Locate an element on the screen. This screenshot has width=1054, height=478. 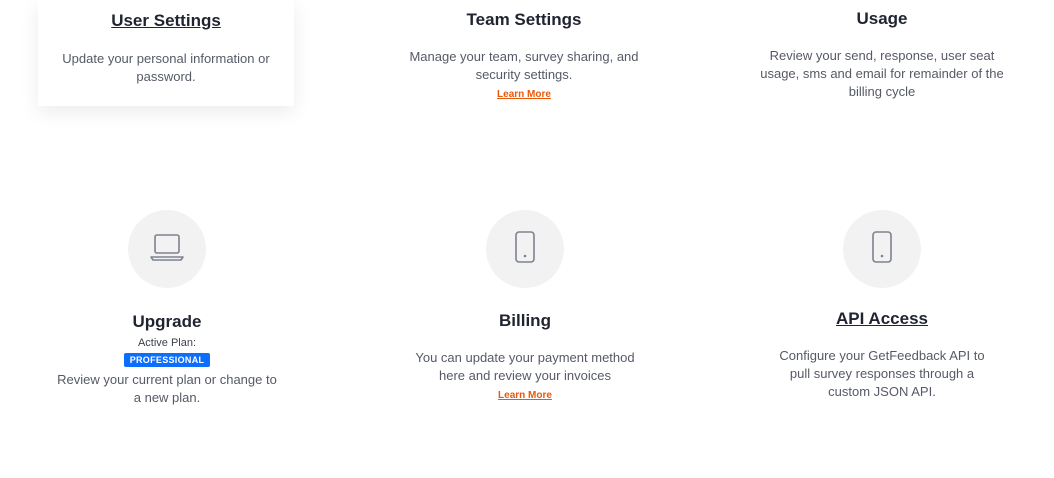
billing-learn-more-link: Learn More is located at coordinates (525, 395).